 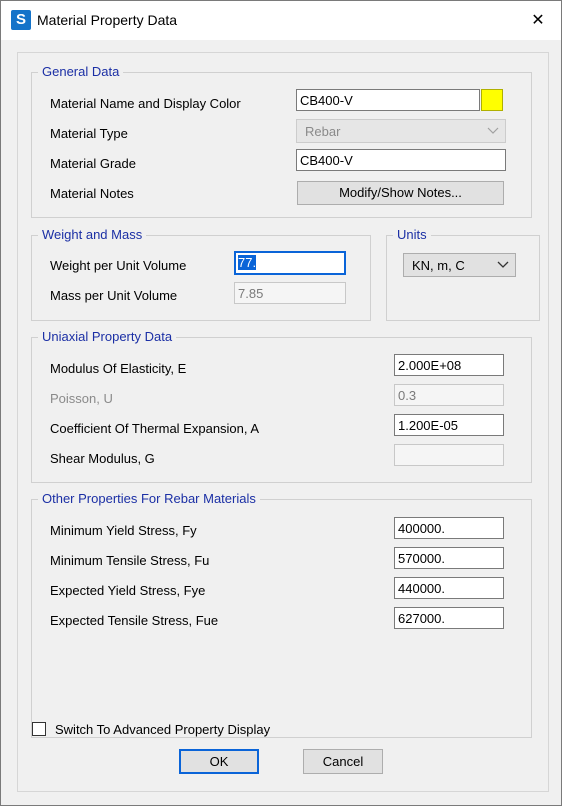 I want to click on title-bar: S Material Property Data ✕, so click(x=281, y=20).